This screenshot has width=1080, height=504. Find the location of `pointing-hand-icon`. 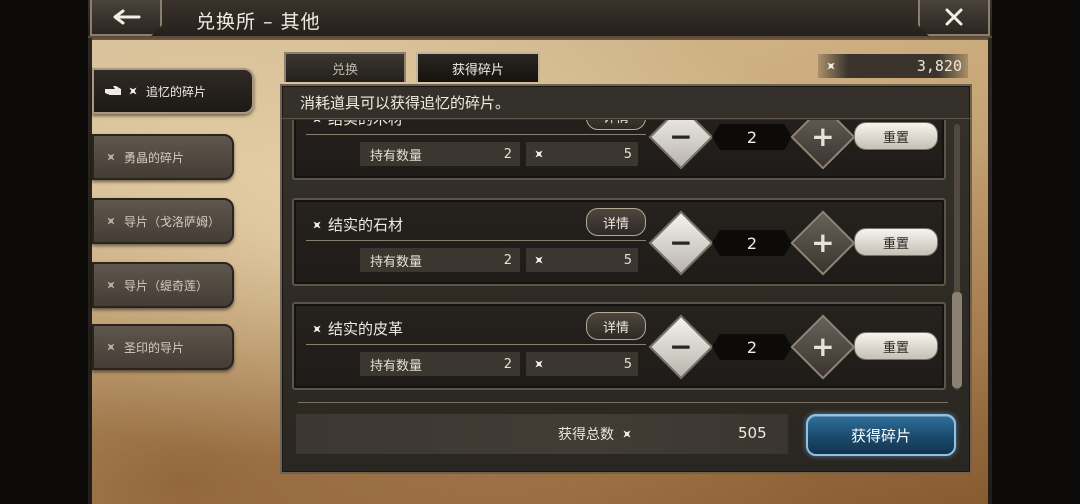

pointing-hand-icon is located at coordinates (113, 90).